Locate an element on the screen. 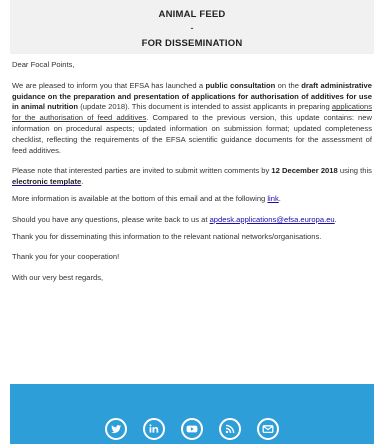 The image size is (384, 444). more-info-link: link is located at coordinates (272, 198).